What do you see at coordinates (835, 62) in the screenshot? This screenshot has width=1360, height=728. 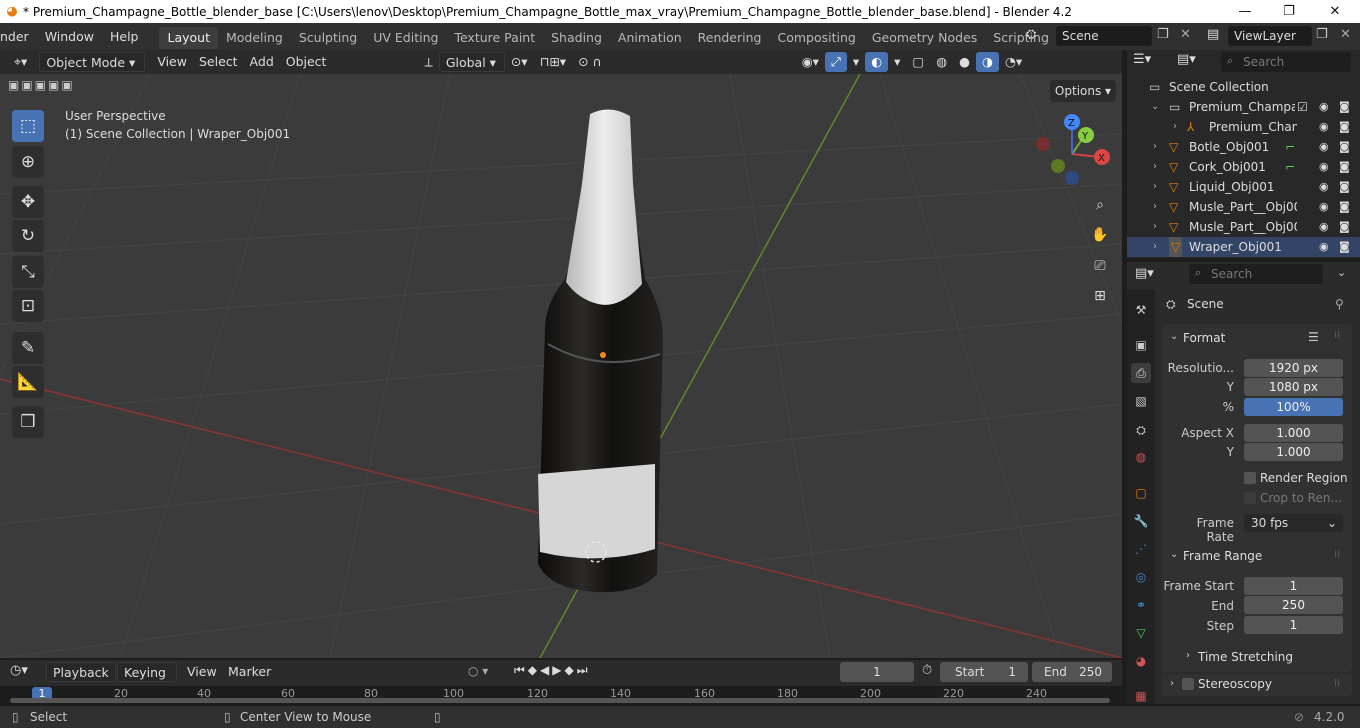 I see `gizmo-toggle-icon: ⤢` at bounding box center [835, 62].